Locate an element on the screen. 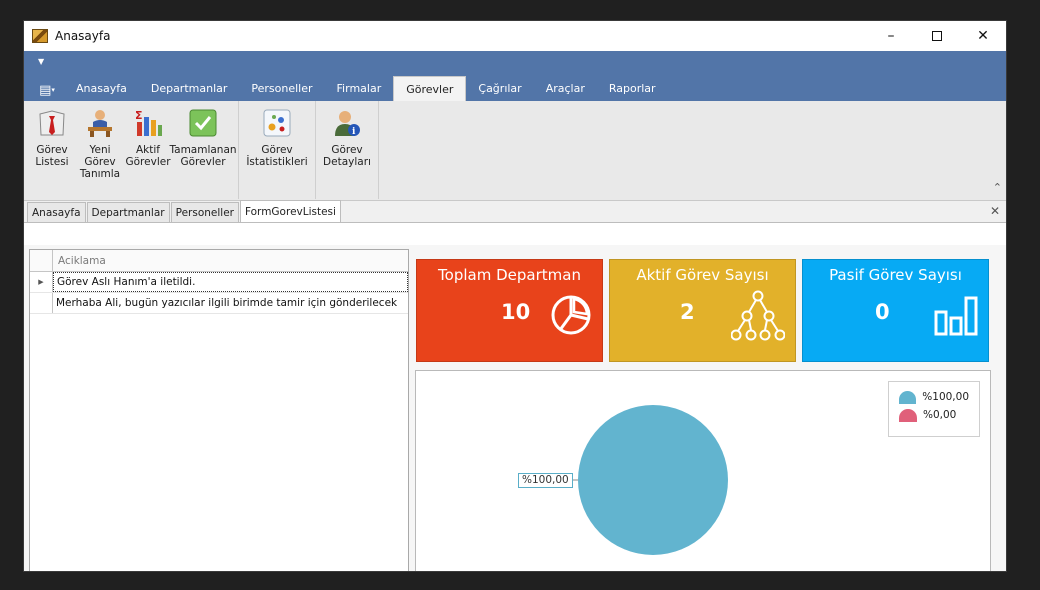  tile-aktif-gorev: Aktif Görev Sayısı 2 is located at coordinates (702, 310).